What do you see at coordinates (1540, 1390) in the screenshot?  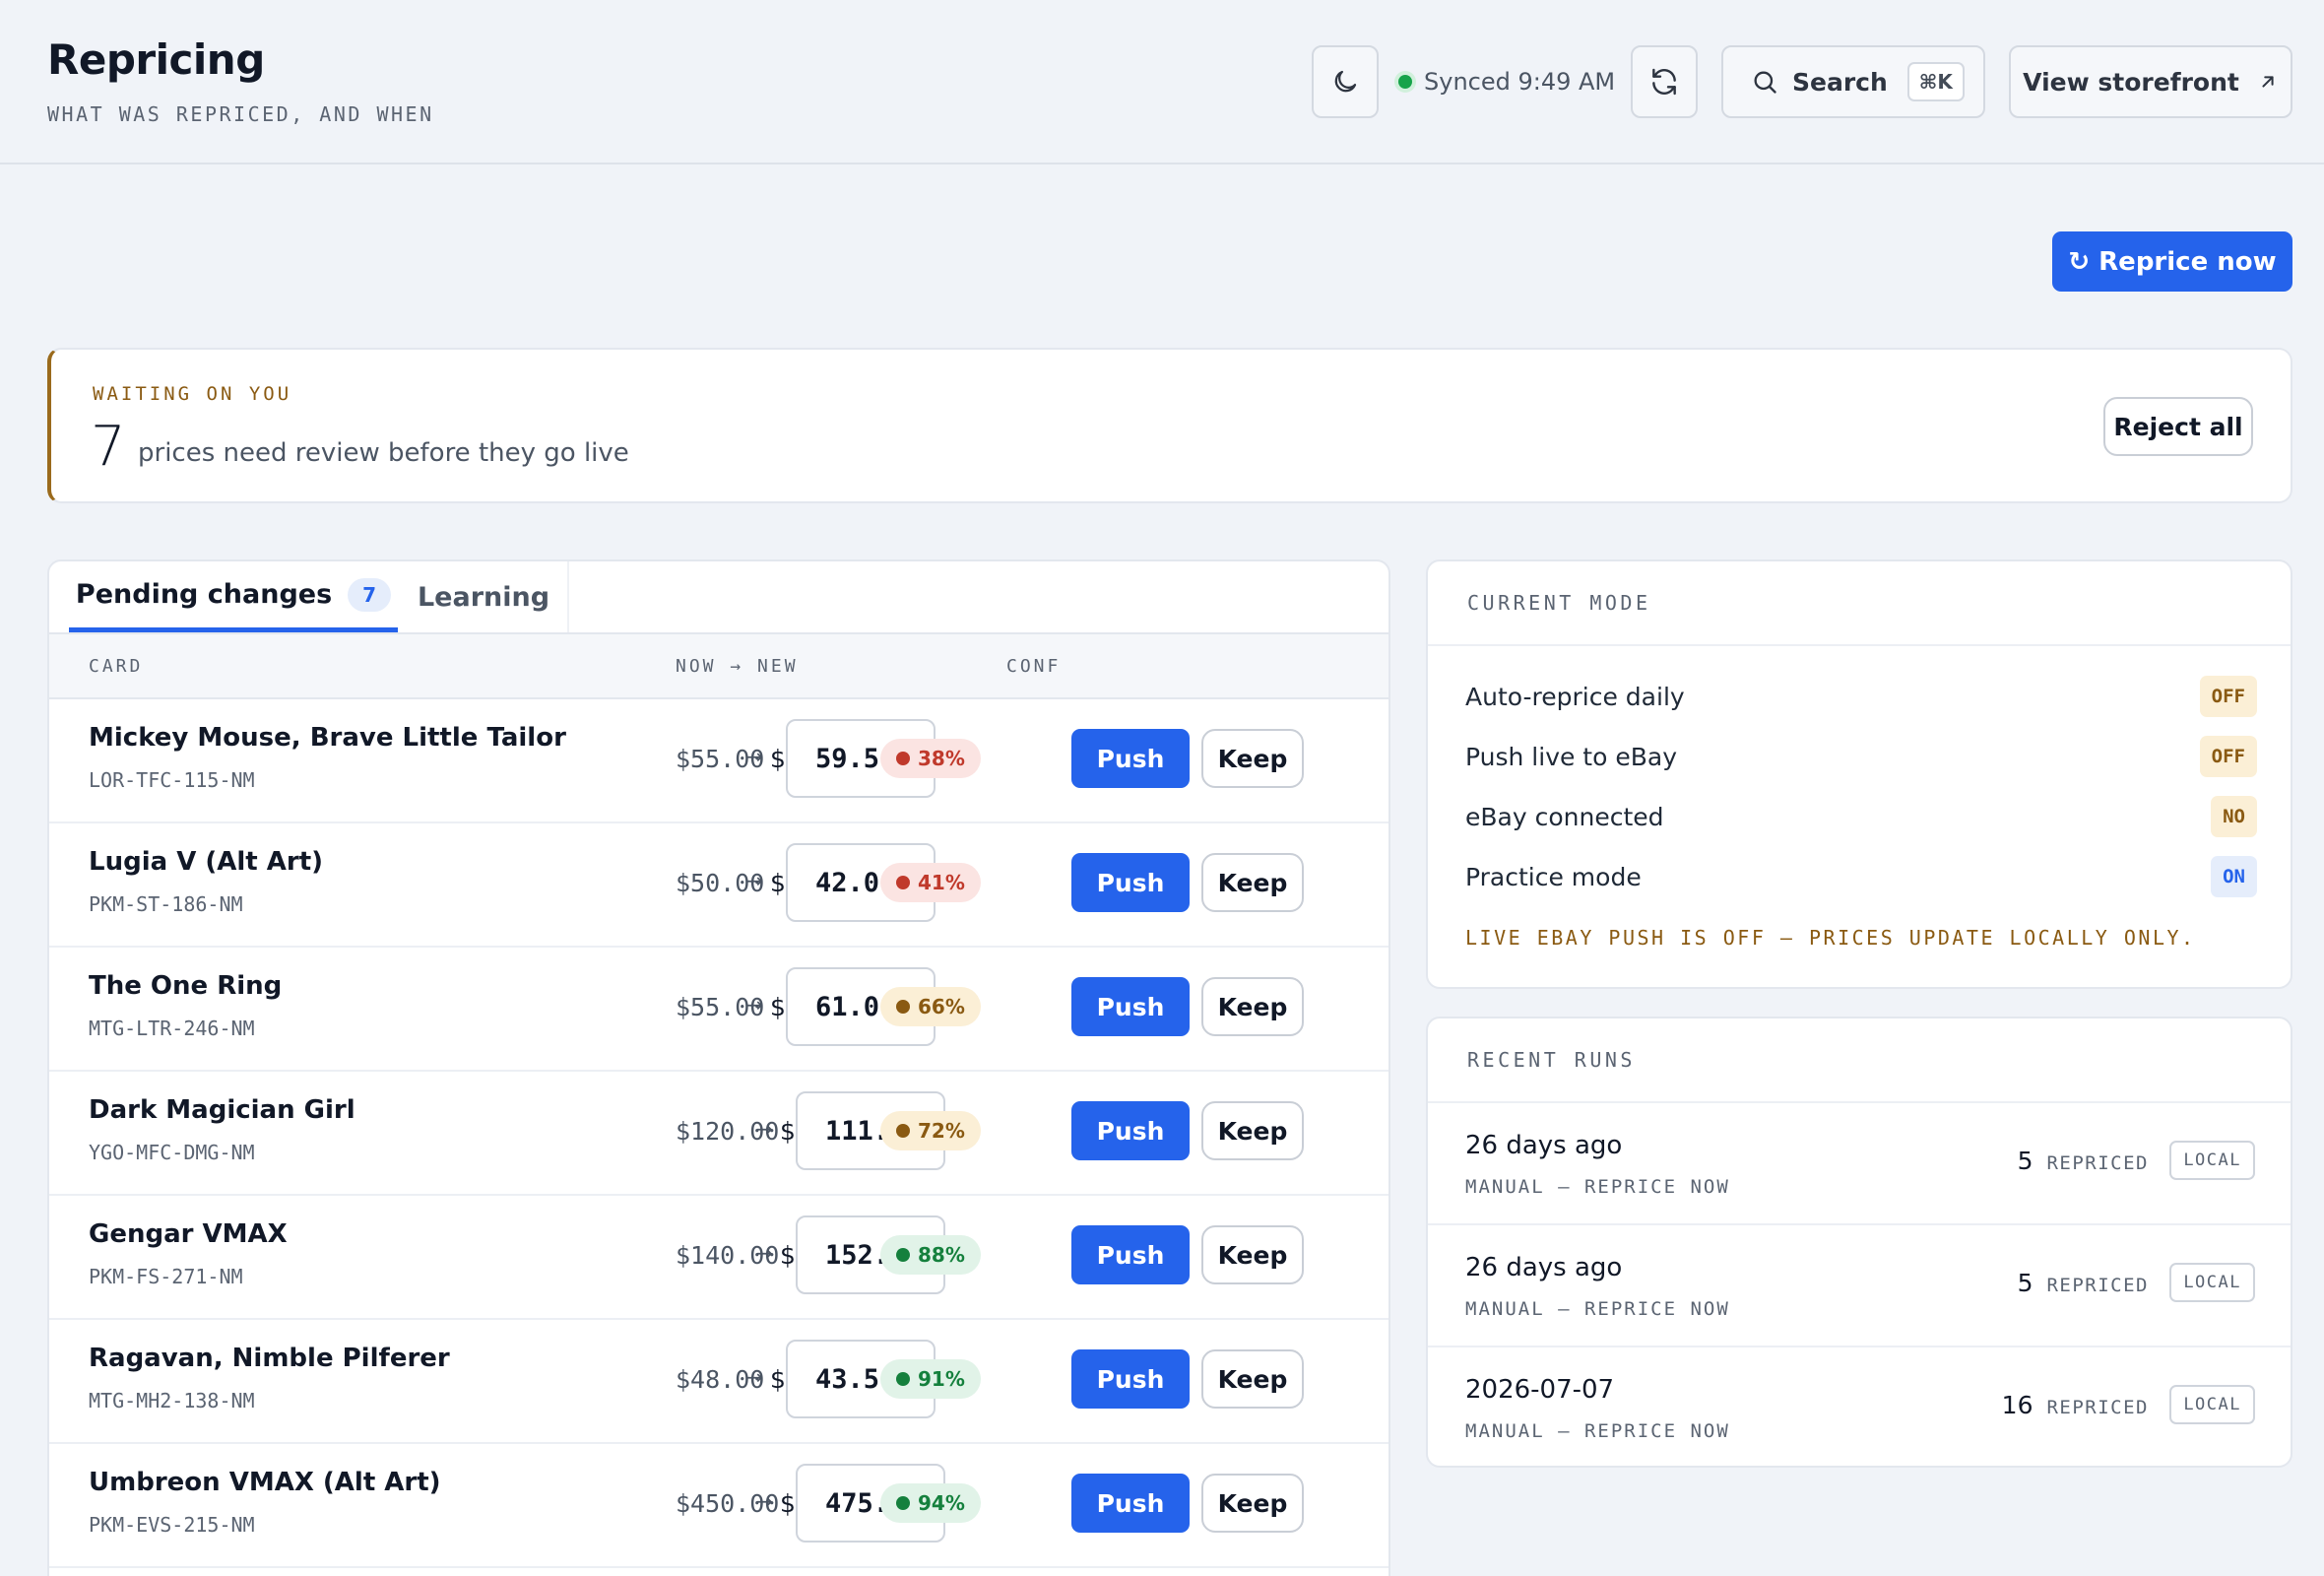 I see `run-time: 2026-07-07` at bounding box center [1540, 1390].